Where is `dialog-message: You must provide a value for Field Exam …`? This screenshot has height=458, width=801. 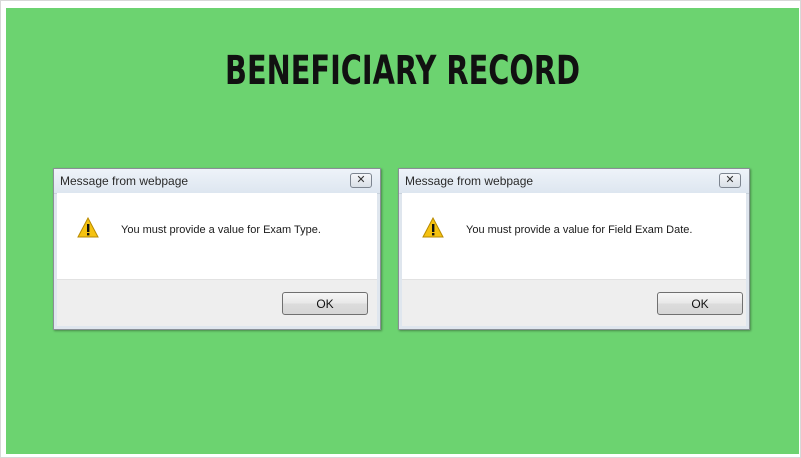
dialog-message: You must provide a value for Field Exam … is located at coordinates (579, 230).